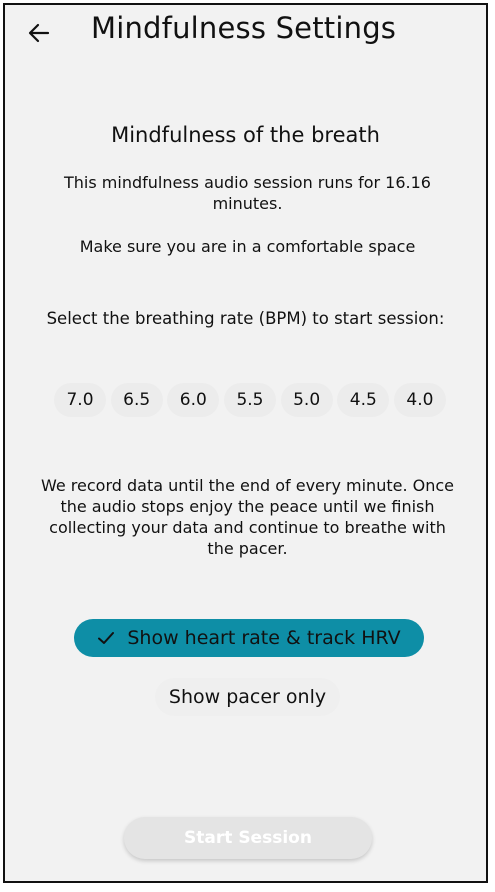  Describe the element at coordinates (419, 400) in the screenshot. I see `bpm-option-4-0: 4.0` at that location.